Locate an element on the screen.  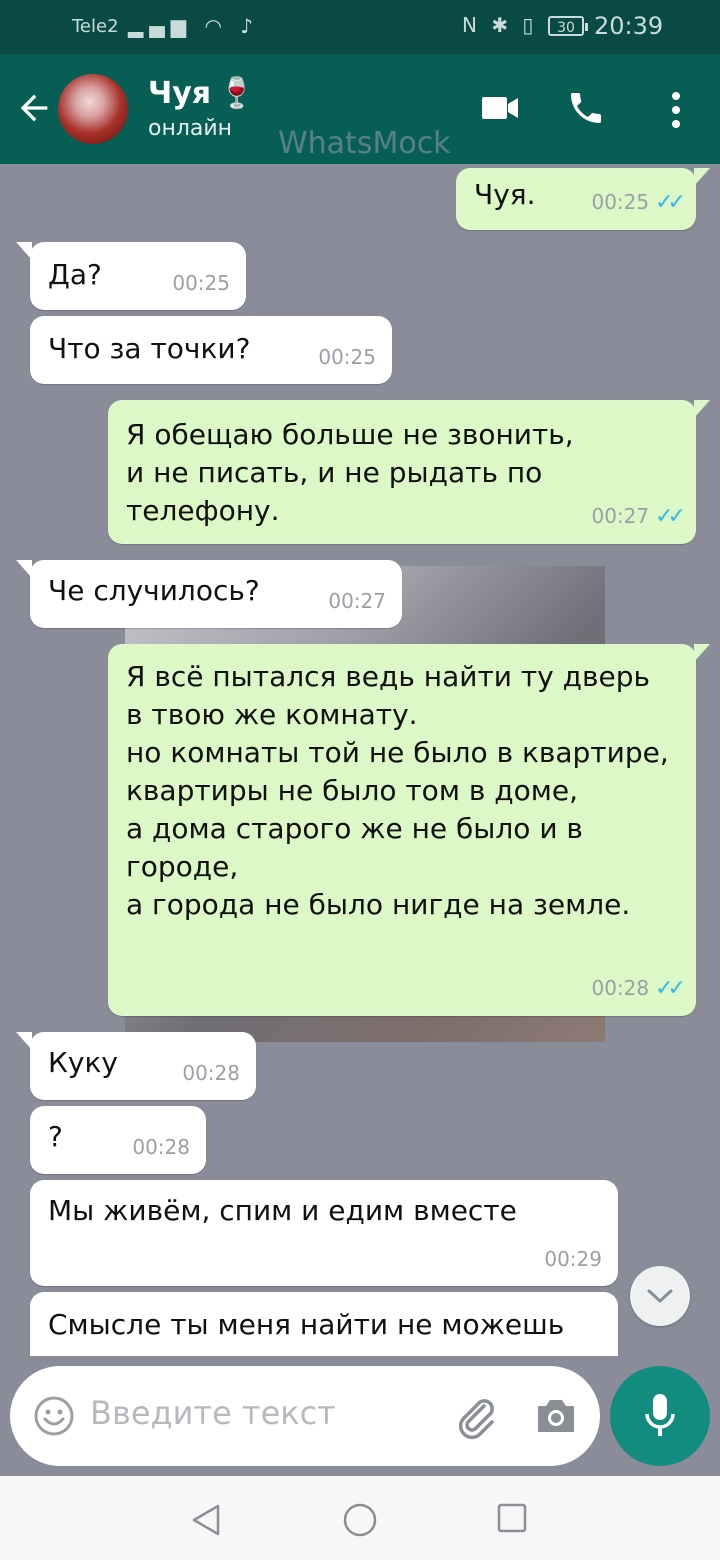
message-text: Куку is located at coordinates (83, 1062).